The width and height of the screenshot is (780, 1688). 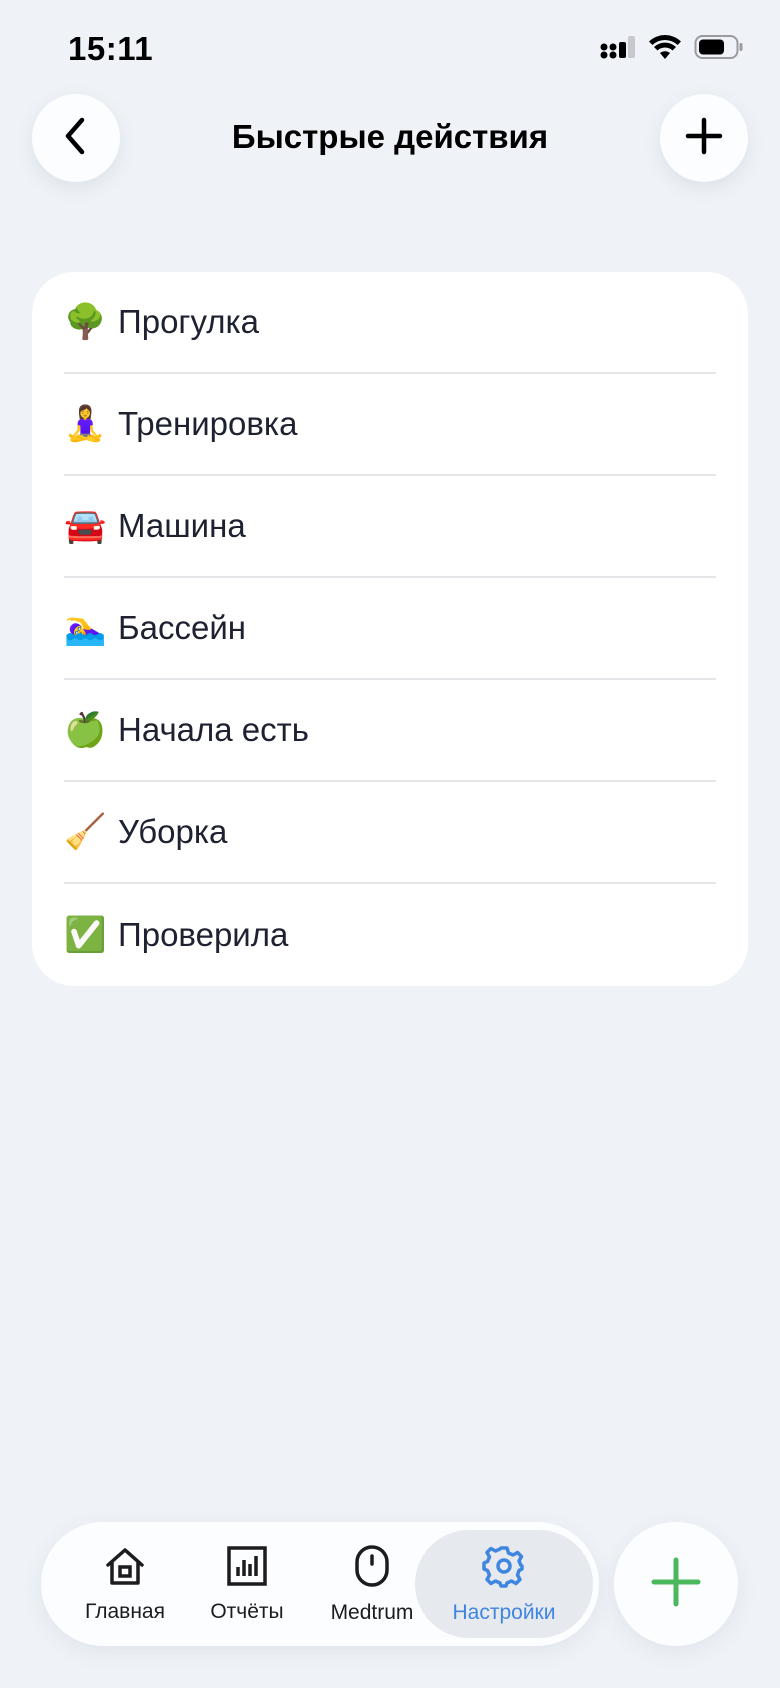 I want to click on list-item: ✅ Проверила, so click(x=390, y=935).